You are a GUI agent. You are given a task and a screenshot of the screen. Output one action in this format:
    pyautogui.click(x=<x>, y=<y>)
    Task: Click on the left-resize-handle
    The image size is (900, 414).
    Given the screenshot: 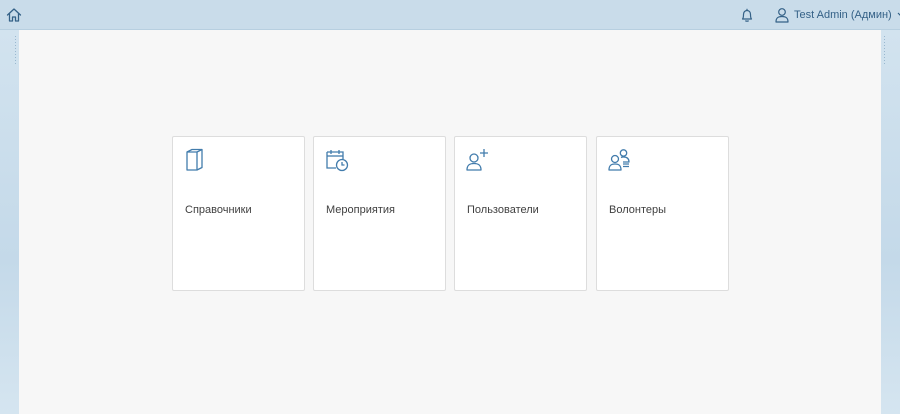 What is the action you would take?
    pyautogui.click(x=15, y=51)
    